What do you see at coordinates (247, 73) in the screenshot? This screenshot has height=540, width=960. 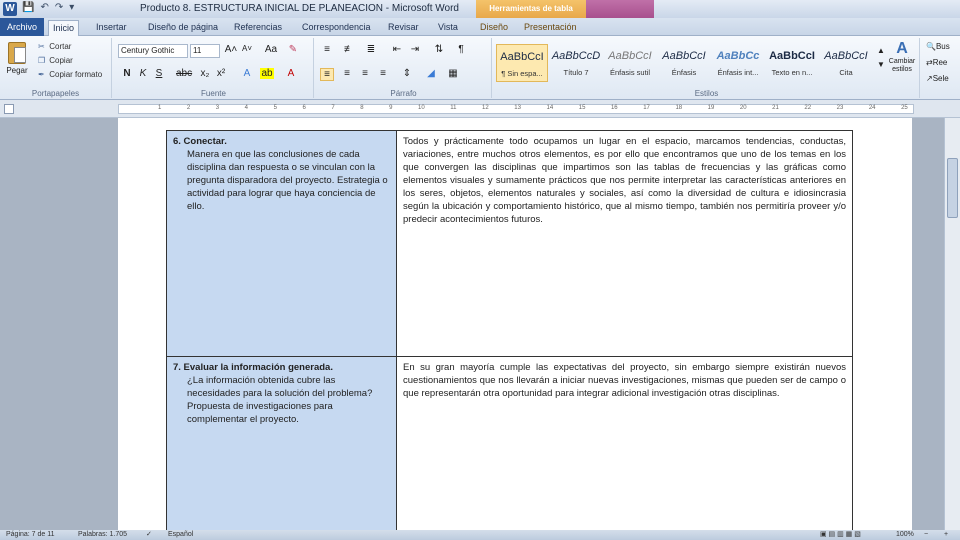 I see `text-effects-icon: A` at bounding box center [247, 73].